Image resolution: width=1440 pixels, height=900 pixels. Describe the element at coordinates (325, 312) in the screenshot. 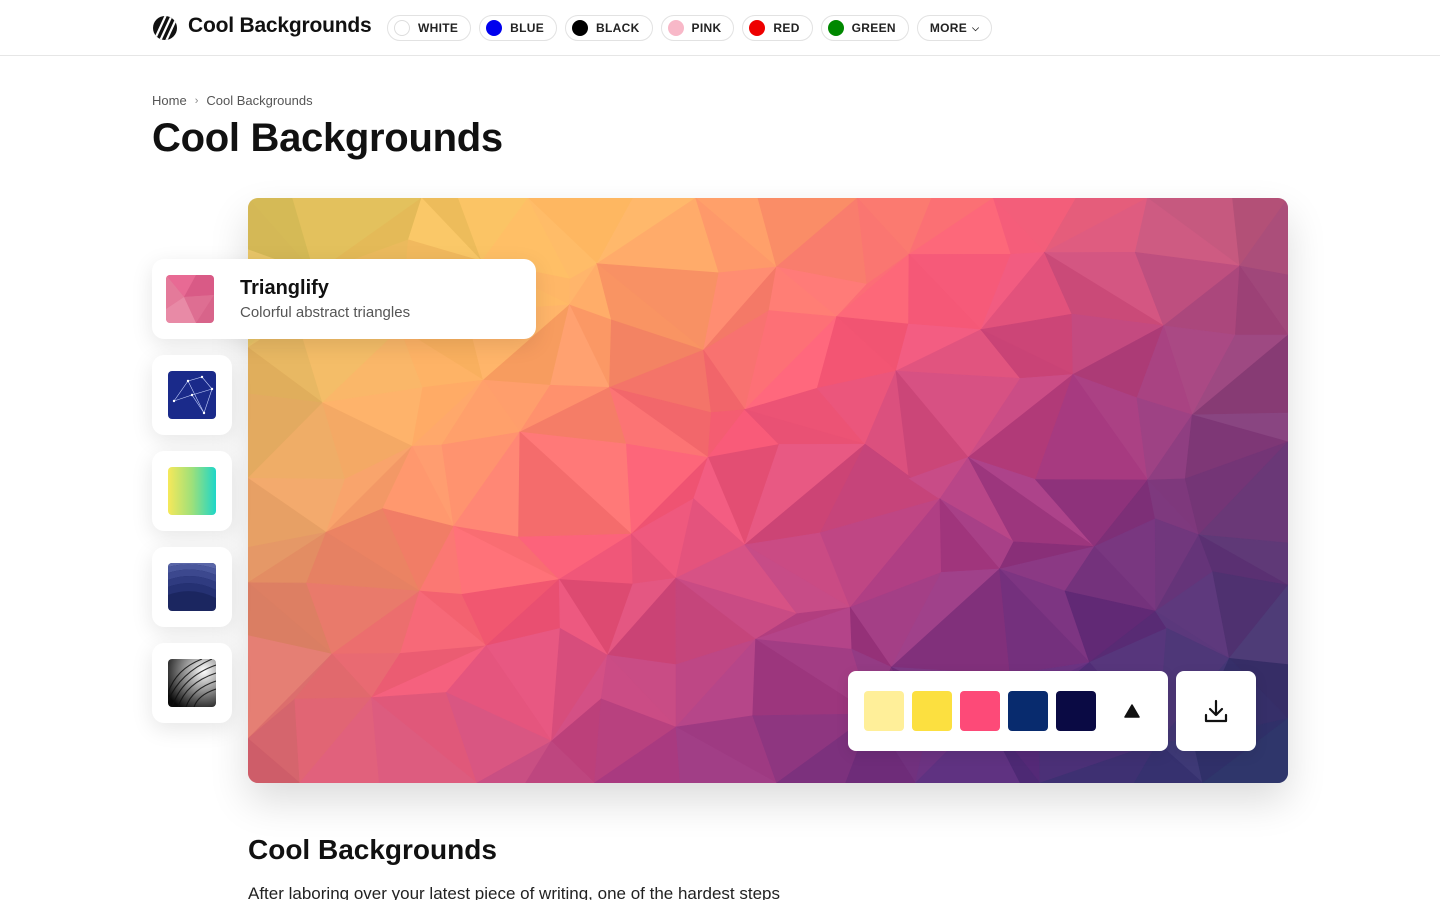

I see `generator-description: Colorful abstract triangles` at that location.